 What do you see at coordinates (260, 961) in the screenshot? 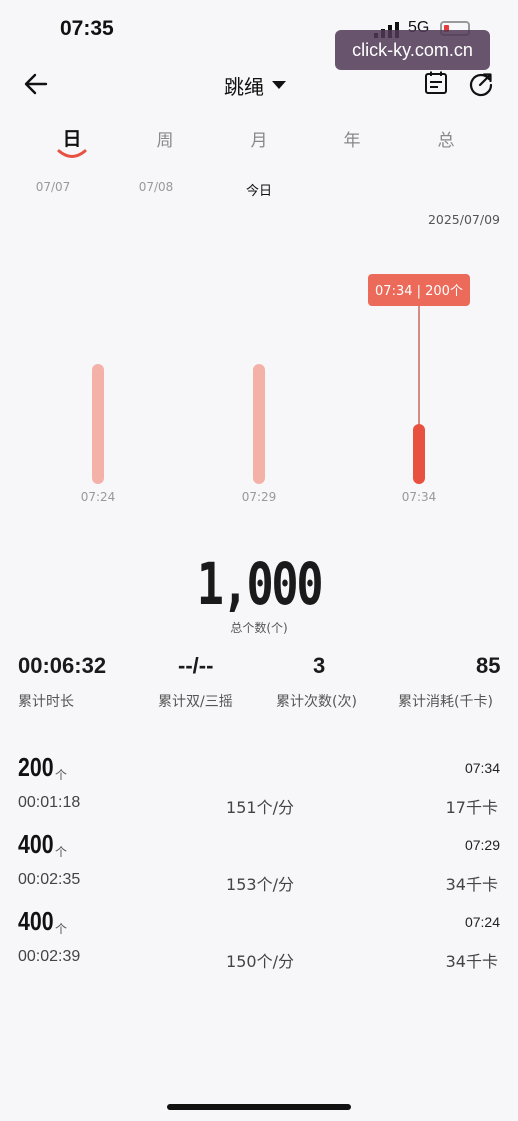
I see `record-rate: 150个/分` at bounding box center [260, 961].